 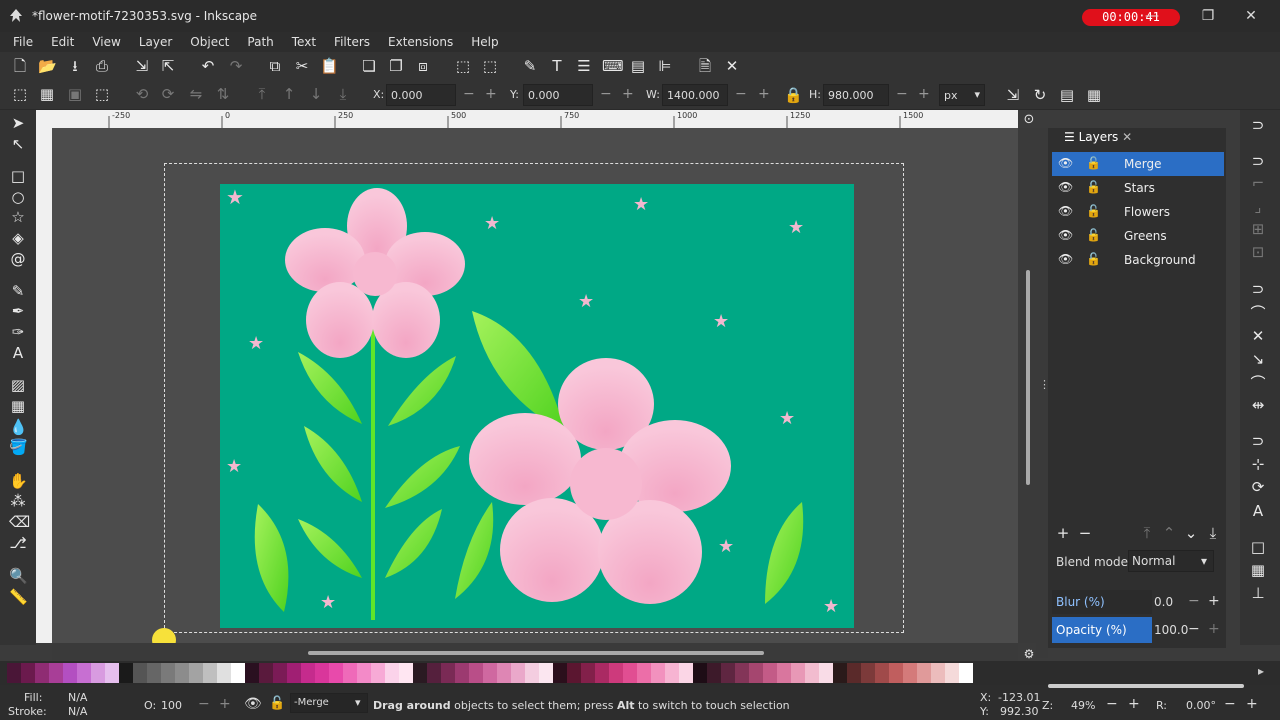 I want to click on zoom-in-icon: +, so click(x=1134, y=704).